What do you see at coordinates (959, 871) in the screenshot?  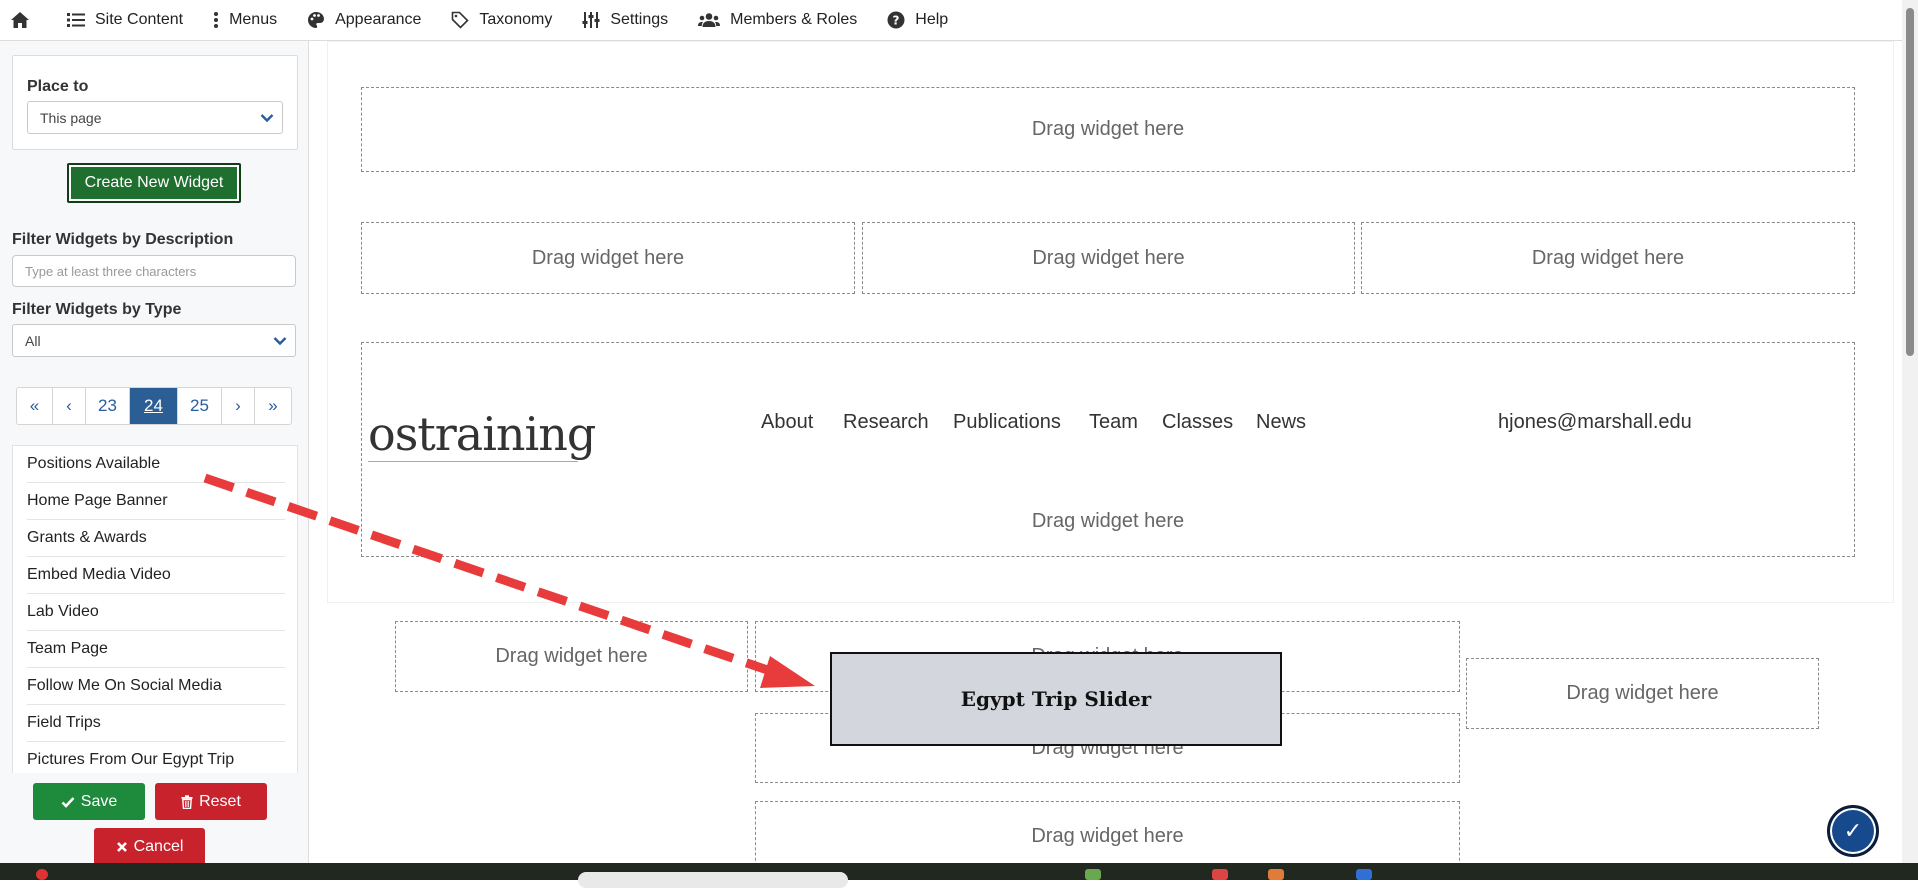 I see `os-taskbar` at bounding box center [959, 871].